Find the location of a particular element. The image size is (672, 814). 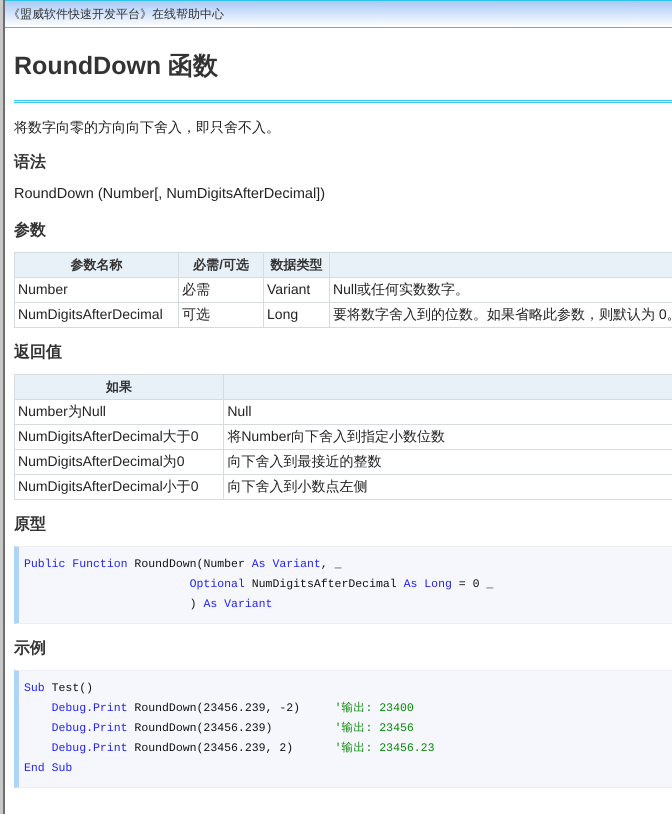

column-header: 必需/可选 is located at coordinates (221, 264).